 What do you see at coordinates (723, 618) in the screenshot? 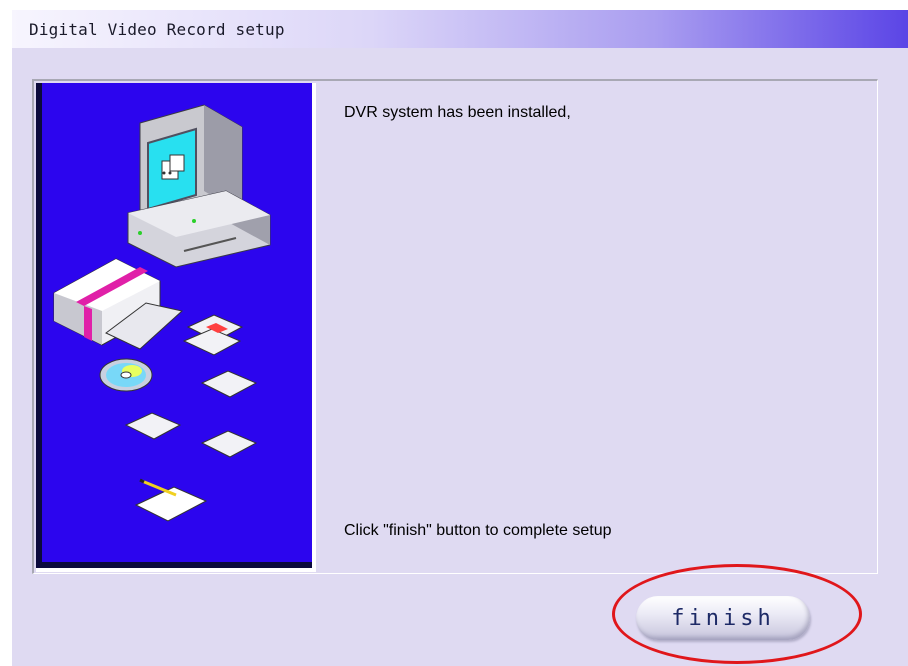
I see `finish-button: finish` at bounding box center [723, 618].